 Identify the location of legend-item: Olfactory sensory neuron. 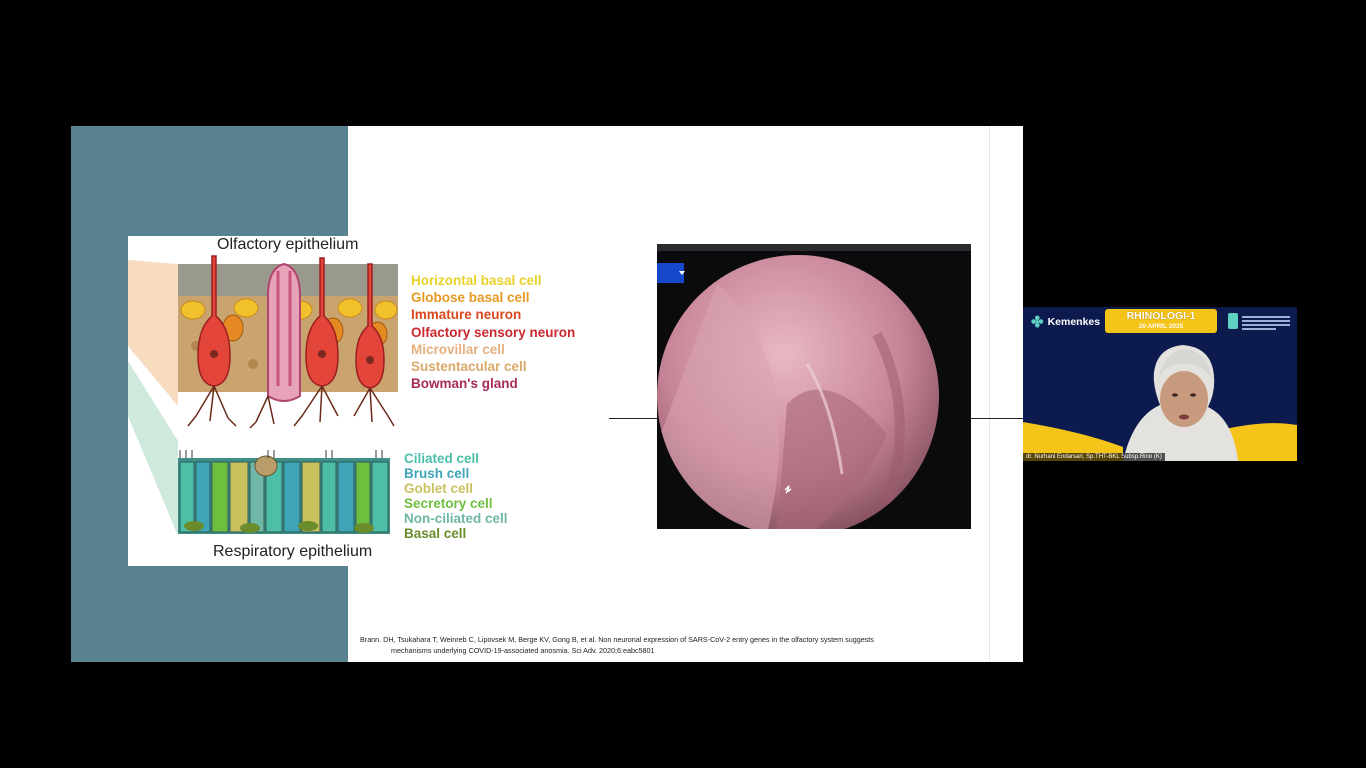
(493, 332).